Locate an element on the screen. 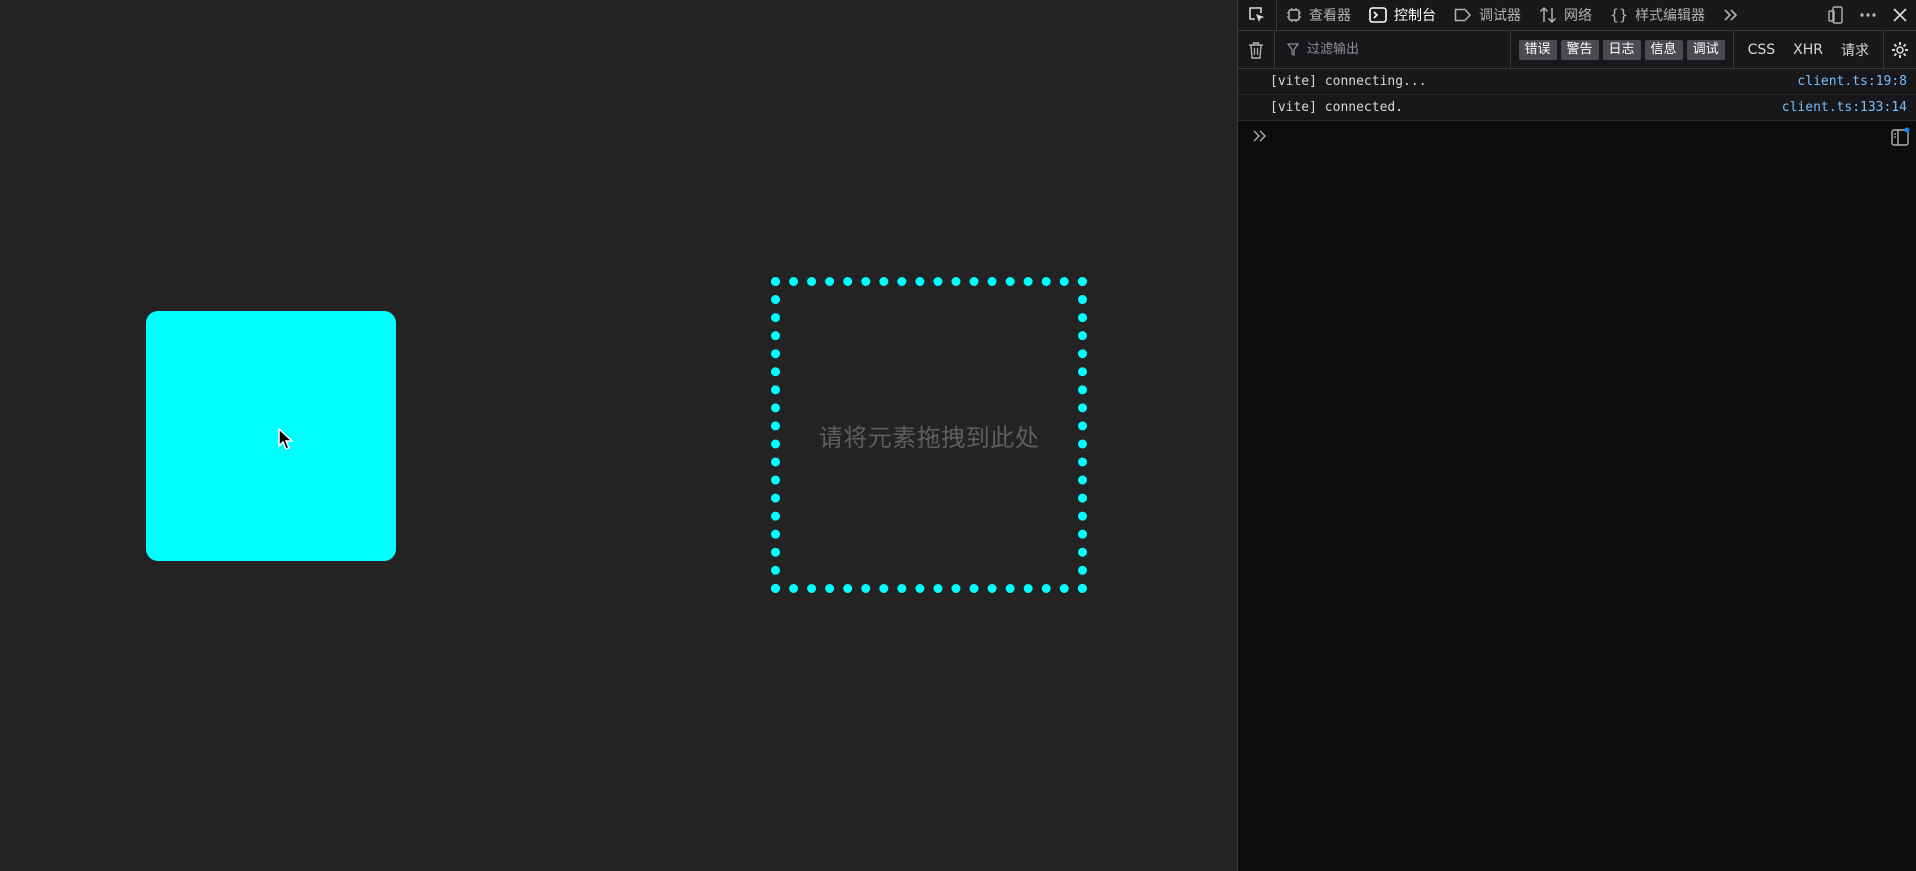  responsive-design-icon is located at coordinates (1835, 15).